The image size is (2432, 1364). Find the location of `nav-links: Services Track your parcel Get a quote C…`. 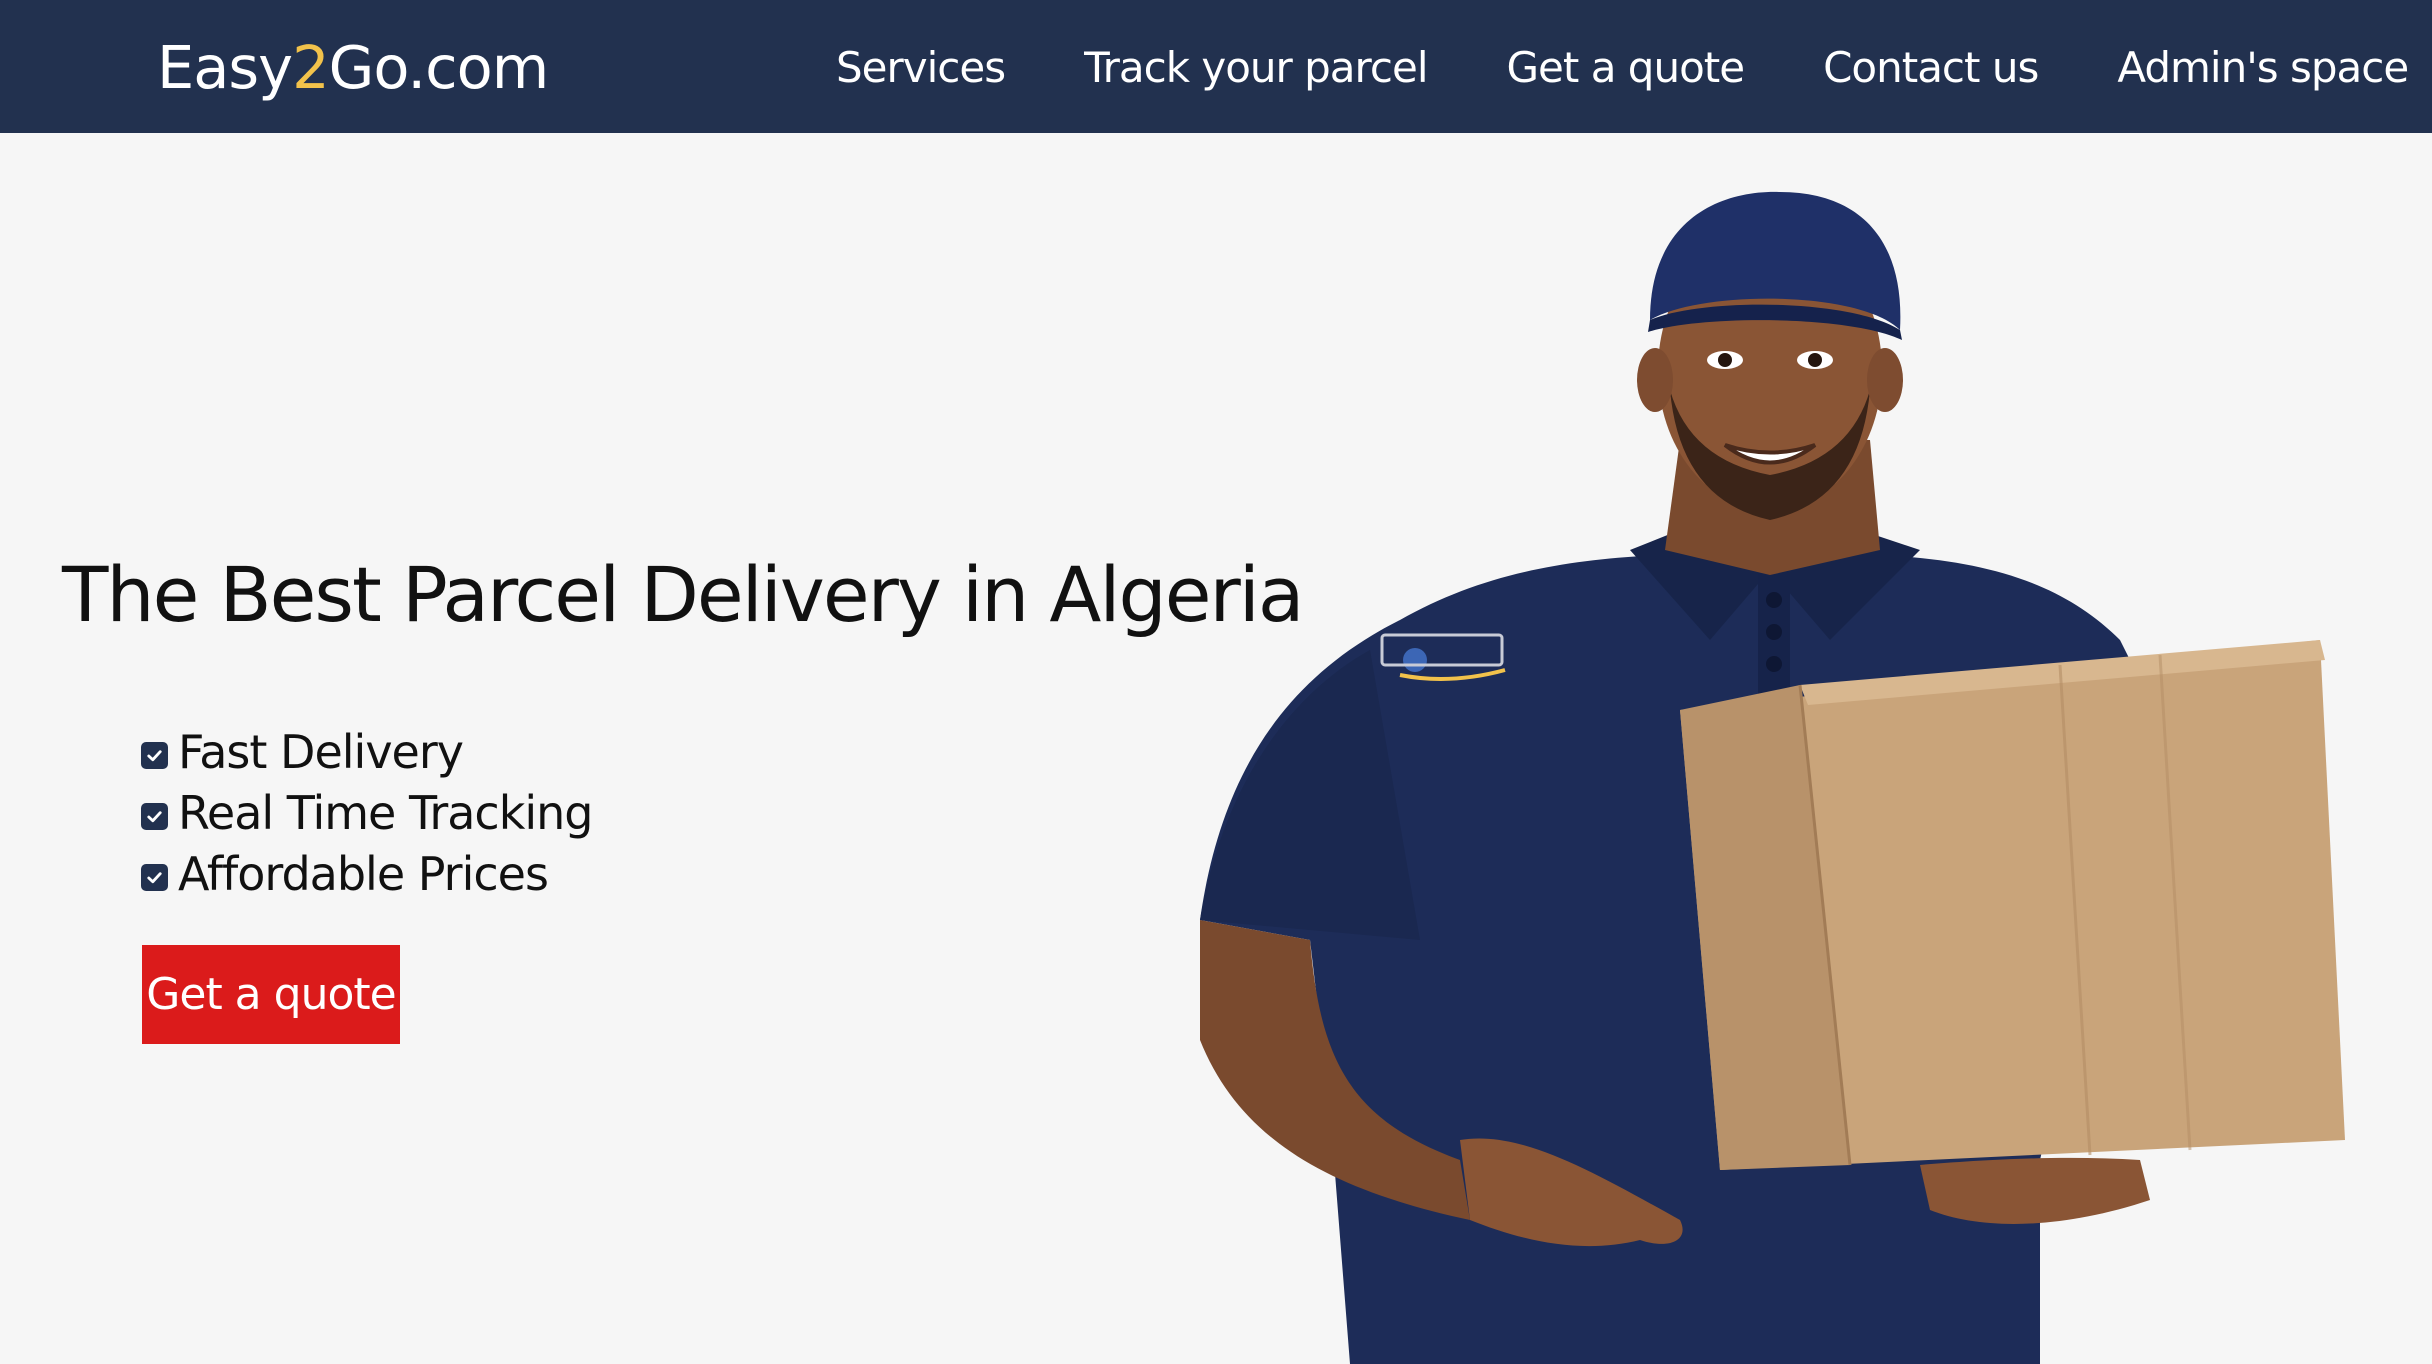

nav-links: Services Track your parcel Get a quote C… is located at coordinates (1622, 68).